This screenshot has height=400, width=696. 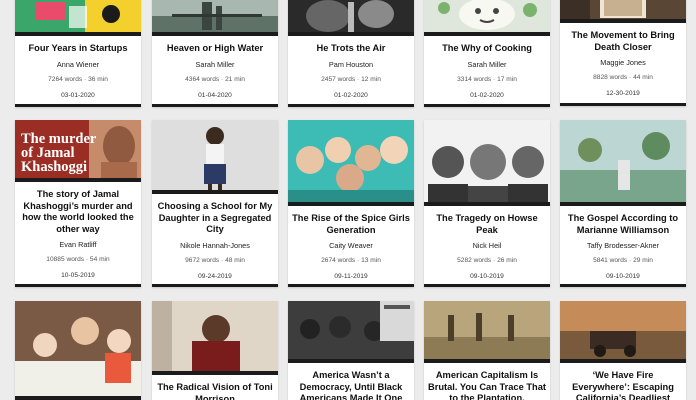 I want to click on article-wordcount: 2674 words · 13 min, so click(x=351, y=260).